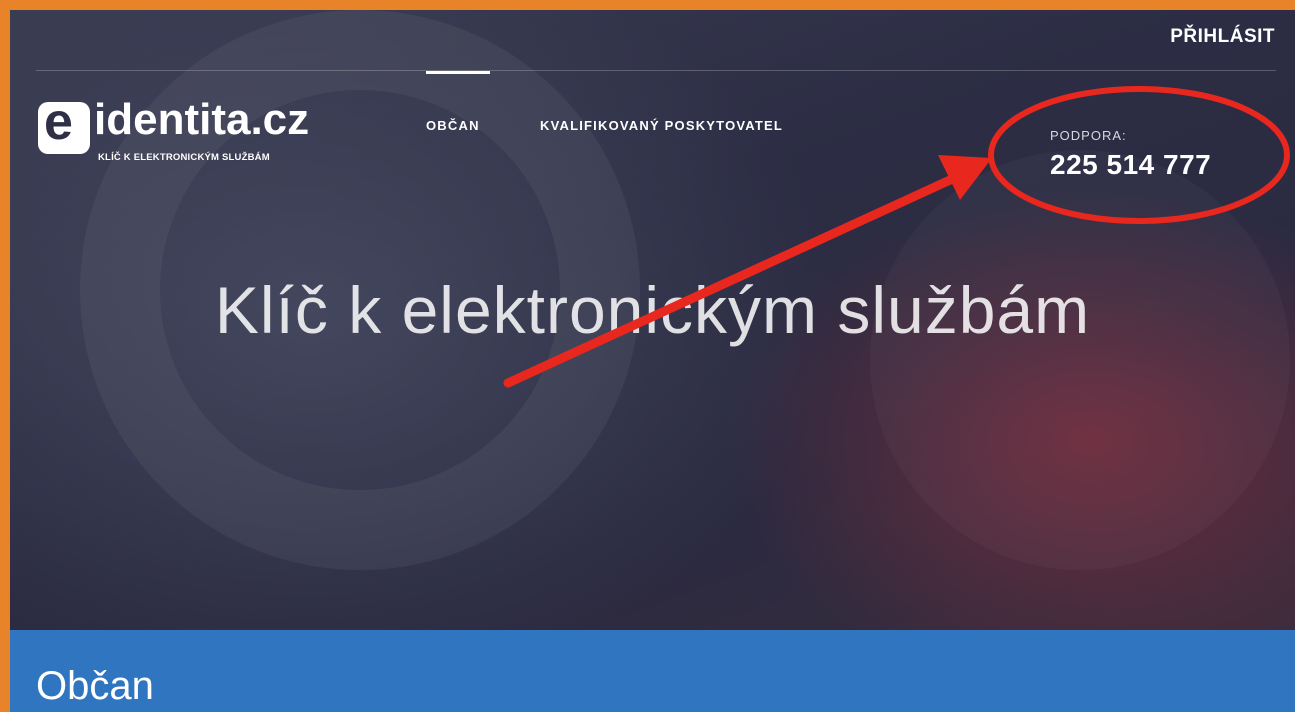 The width and height of the screenshot is (1295, 712). I want to click on logo-wordmark: identita.cz, so click(202, 119).